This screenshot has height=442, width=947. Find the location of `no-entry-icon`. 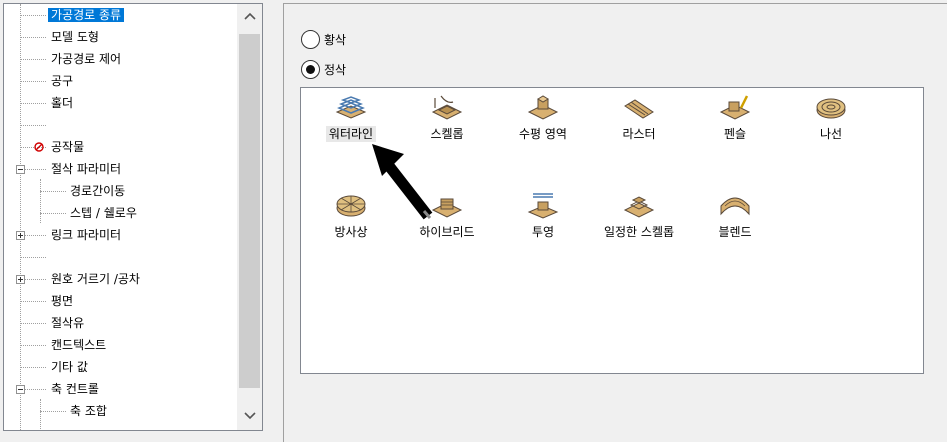

no-entry-icon is located at coordinates (39, 147).